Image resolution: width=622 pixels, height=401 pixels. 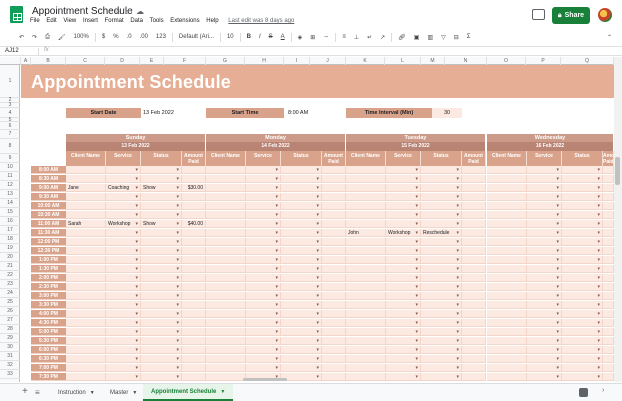 What do you see at coordinates (506, 61) in the screenshot?
I see `column-header-o: O` at bounding box center [506, 61].